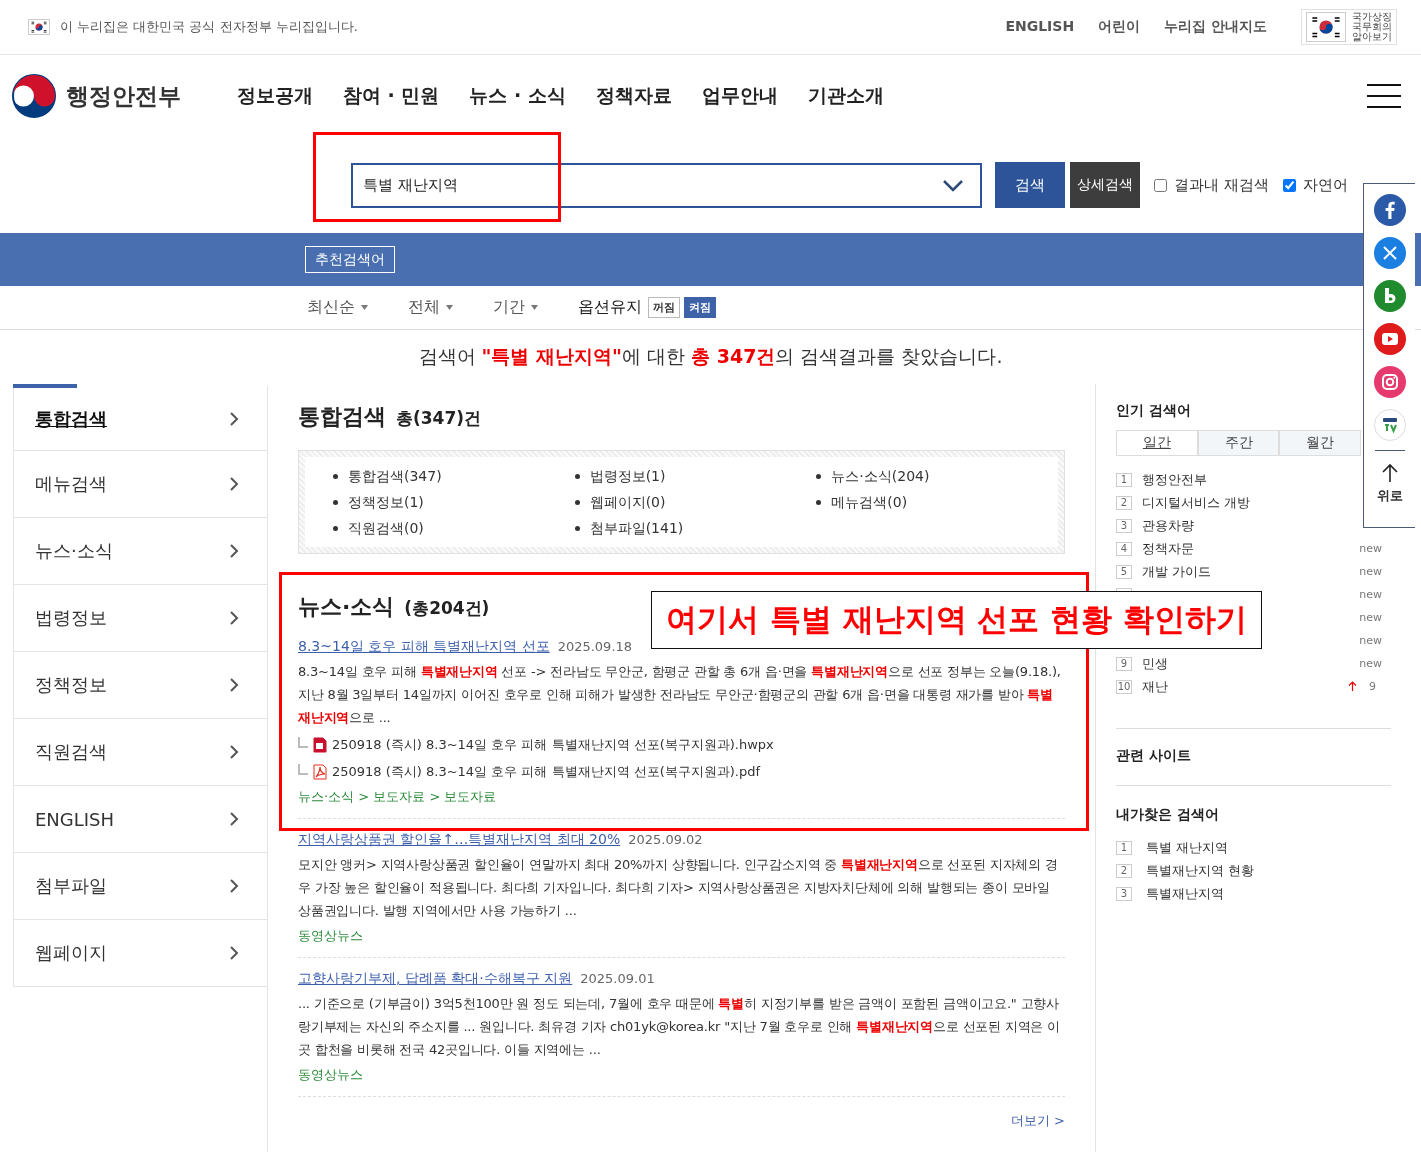 This screenshot has width=1421, height=1152. Describe the element at coordinates (1119, 27) in the screenshot. I see `utility-link: 어린이` at that location.